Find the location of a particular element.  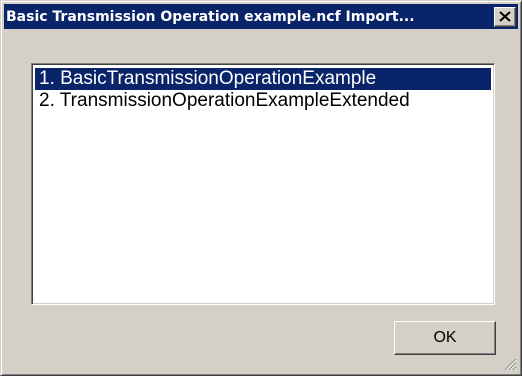

close-icon is located at coordinates (505, 16).